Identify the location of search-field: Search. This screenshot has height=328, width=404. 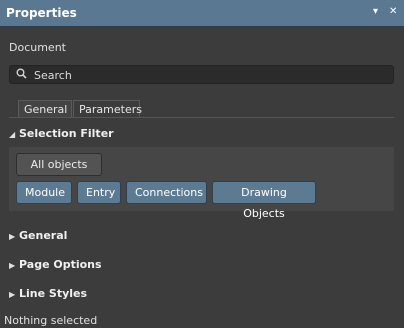
(201, 74).